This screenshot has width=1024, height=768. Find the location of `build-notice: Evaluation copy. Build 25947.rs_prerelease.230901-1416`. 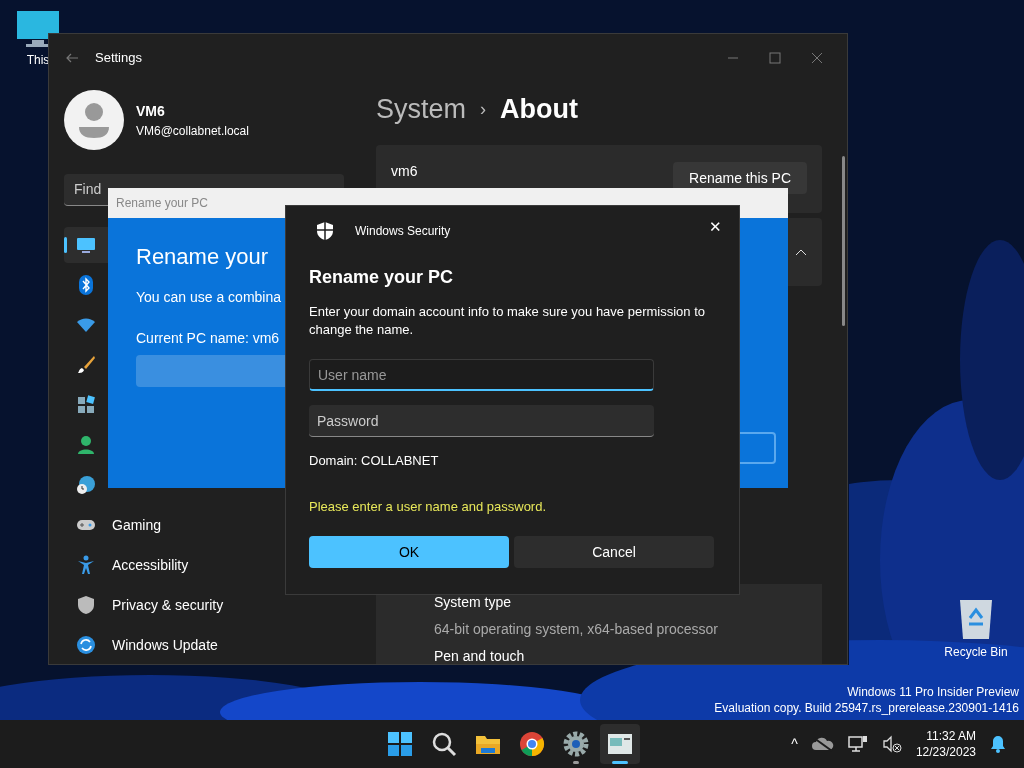

build-notice: Evaluation copy. Build 25947.rs_prerelease.230901-1416 is located at coordinates (866, 708).